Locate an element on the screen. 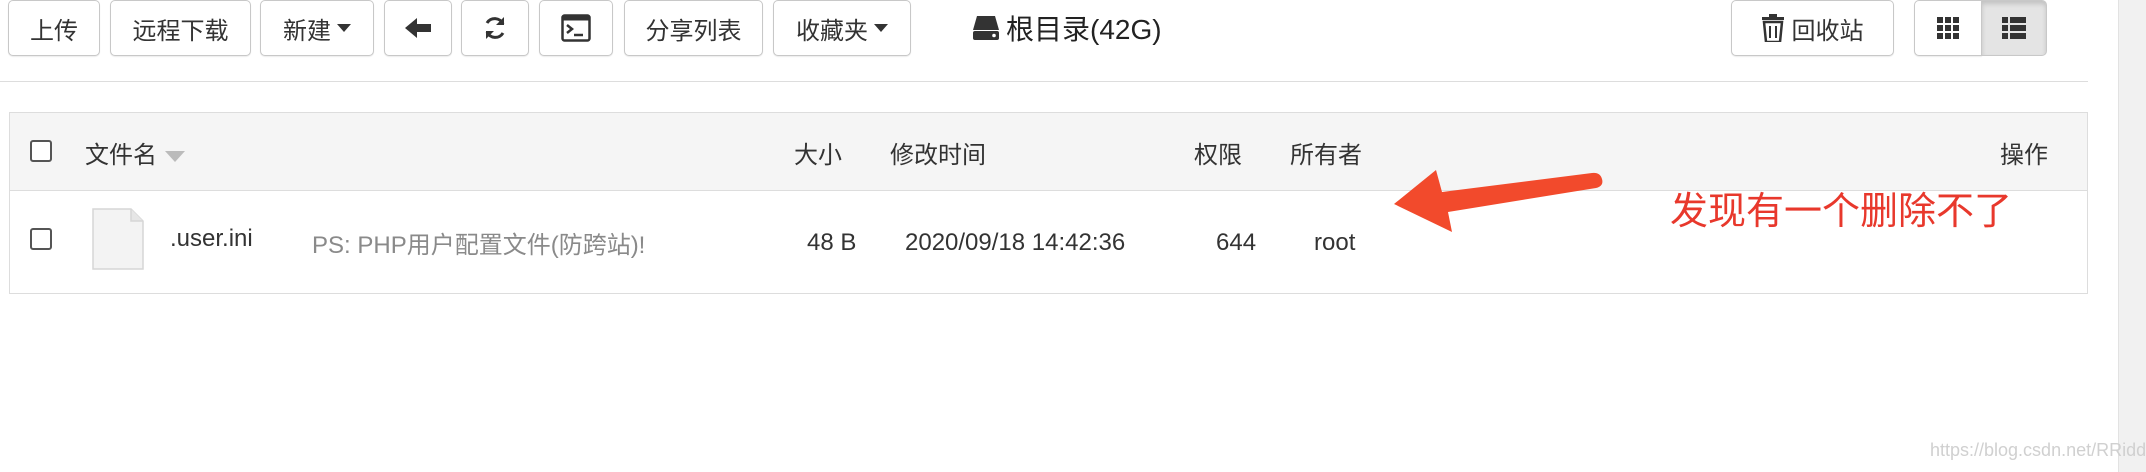 The image size is (2146, 472). column-permission: 权限 is located at coordinates (1218, 155).